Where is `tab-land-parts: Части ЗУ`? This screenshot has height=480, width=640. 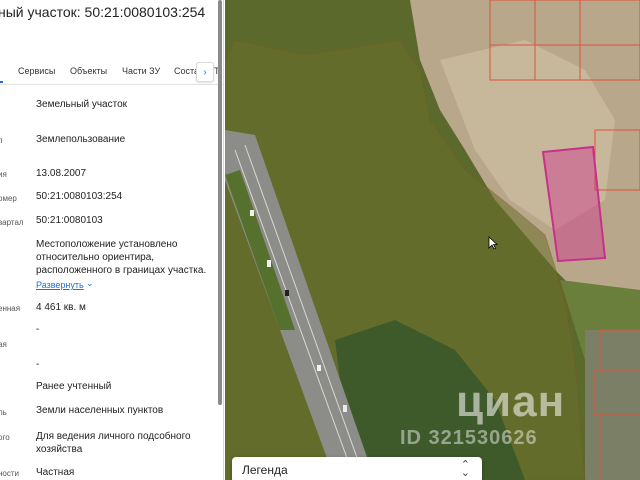
tab-land-parts: Части ЗУ is located at coordinates (141, 71).